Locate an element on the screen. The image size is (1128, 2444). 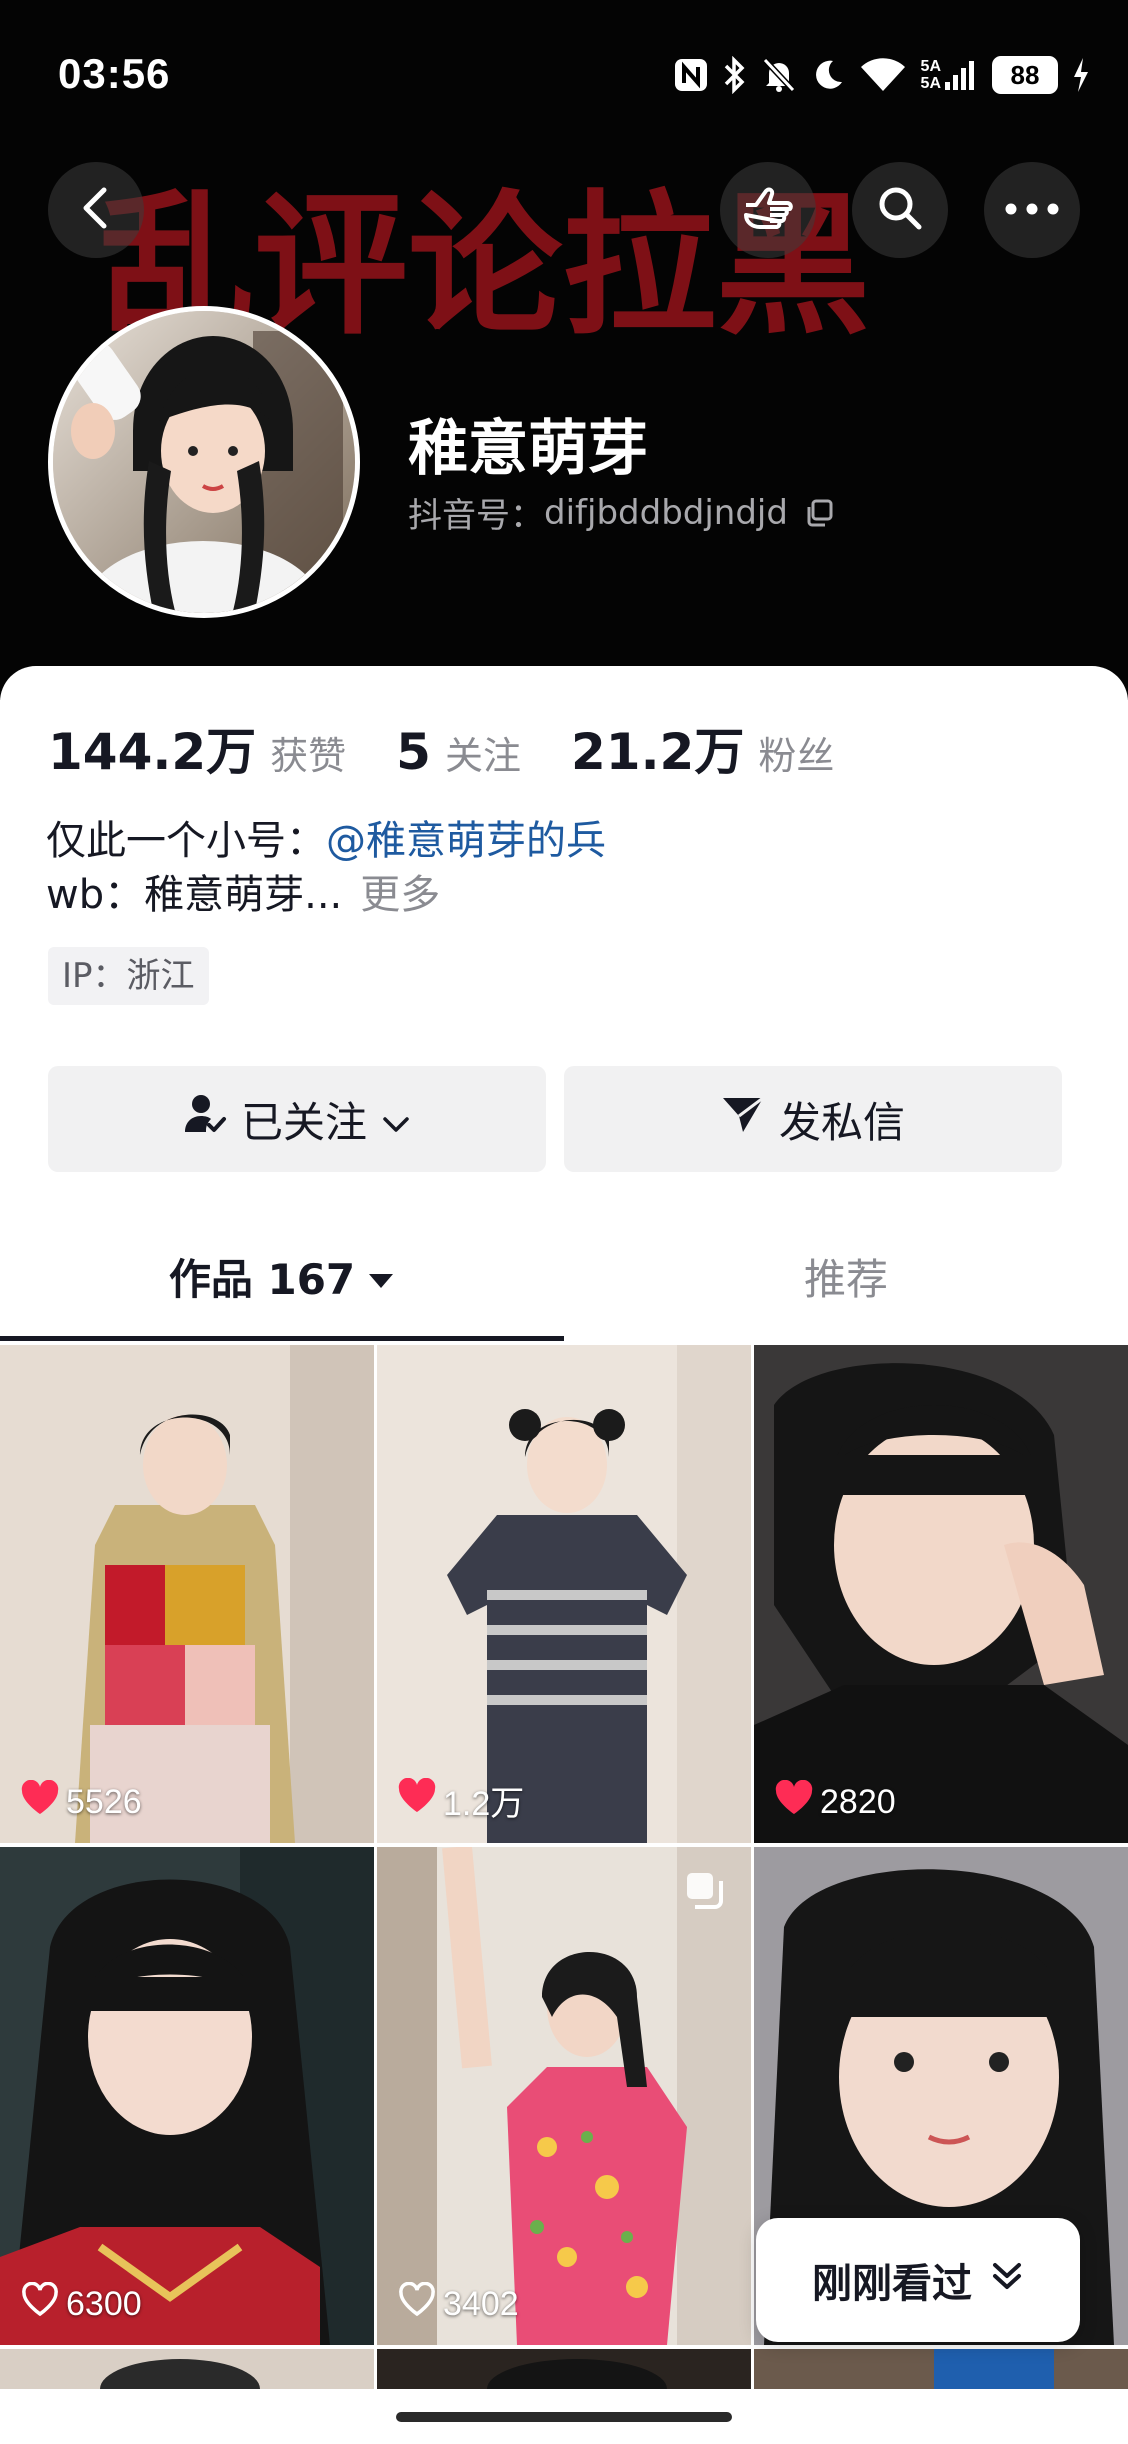
video-thumbnail: 1.2万 is located at coordinates (564, 1594).